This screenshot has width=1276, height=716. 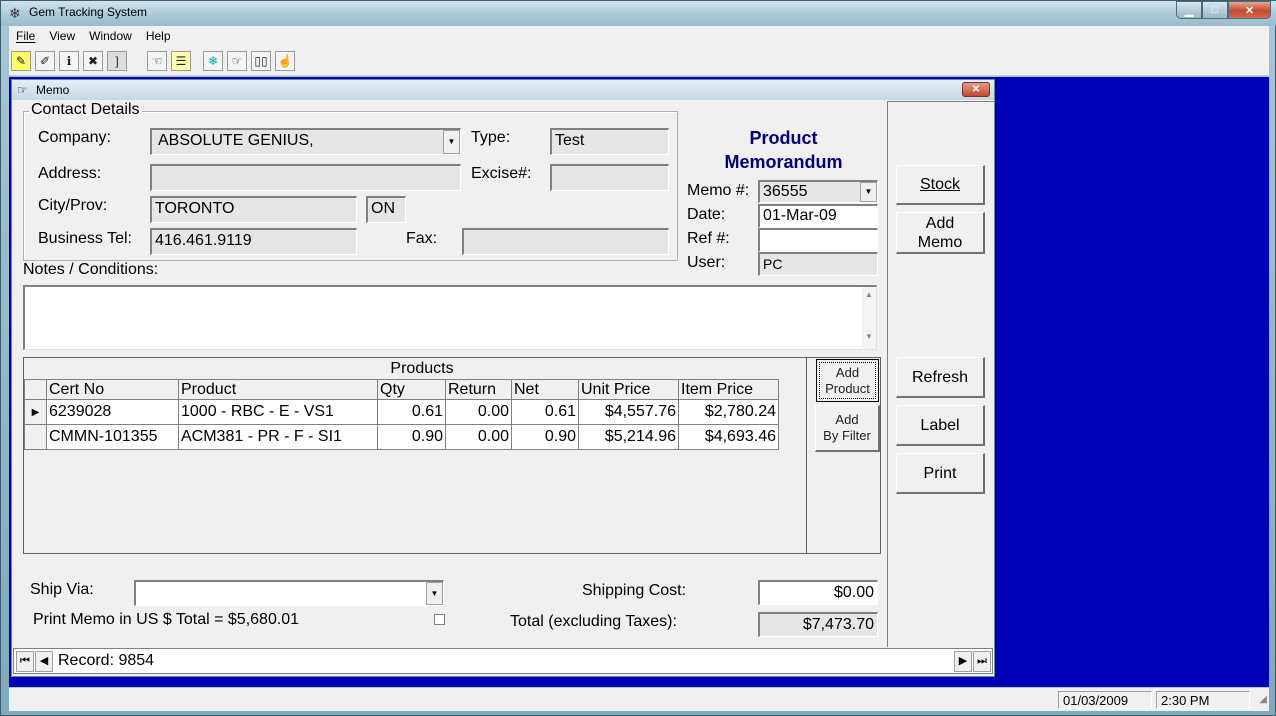 What do you see at coordinates (783, 162) in the screenshot?
I see `title-line-2: Memorandum` at bounding box center [783, 162].